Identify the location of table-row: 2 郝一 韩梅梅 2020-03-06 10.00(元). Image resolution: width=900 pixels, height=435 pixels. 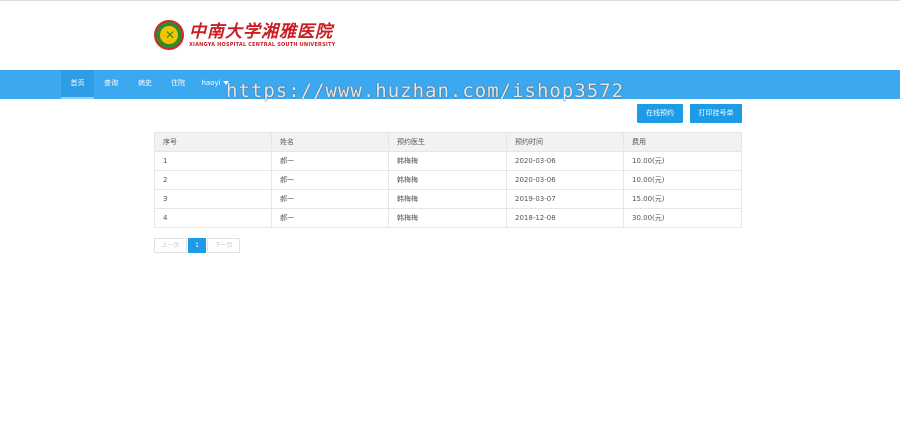
(448, 180).